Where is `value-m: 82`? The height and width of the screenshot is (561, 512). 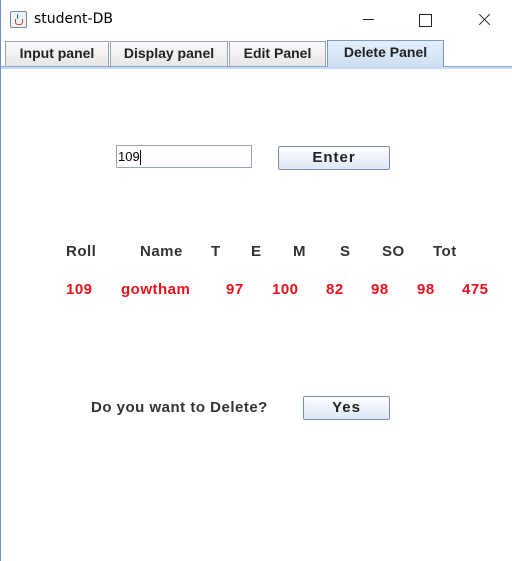
value-m: 82 is located at coordinates (335, 289).